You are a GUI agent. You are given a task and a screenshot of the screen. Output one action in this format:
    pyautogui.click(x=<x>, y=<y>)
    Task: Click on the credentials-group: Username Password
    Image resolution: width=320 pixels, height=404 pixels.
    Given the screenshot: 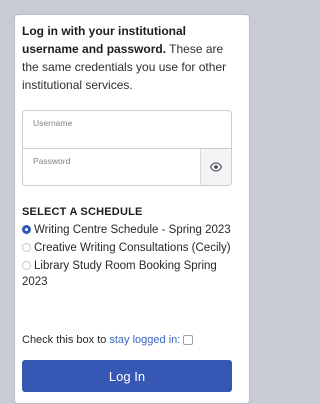 What is the action you would take?
    pyautogui.click(x=127, y=148)
    